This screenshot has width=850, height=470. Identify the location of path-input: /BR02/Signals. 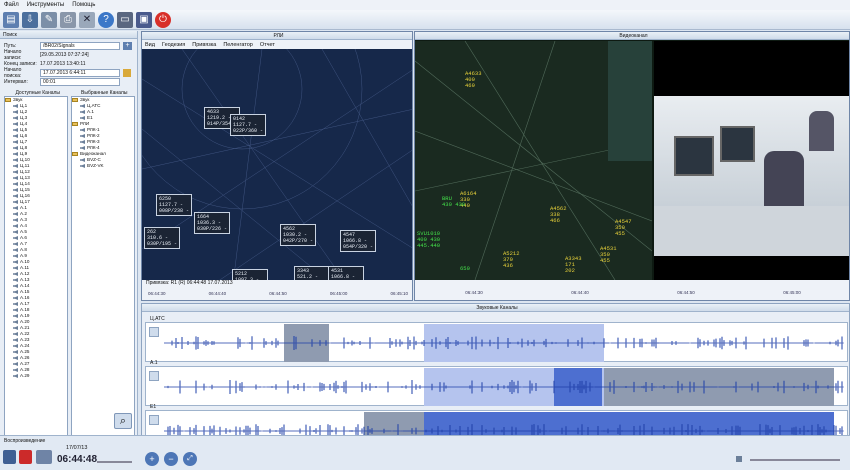
(80, 45).